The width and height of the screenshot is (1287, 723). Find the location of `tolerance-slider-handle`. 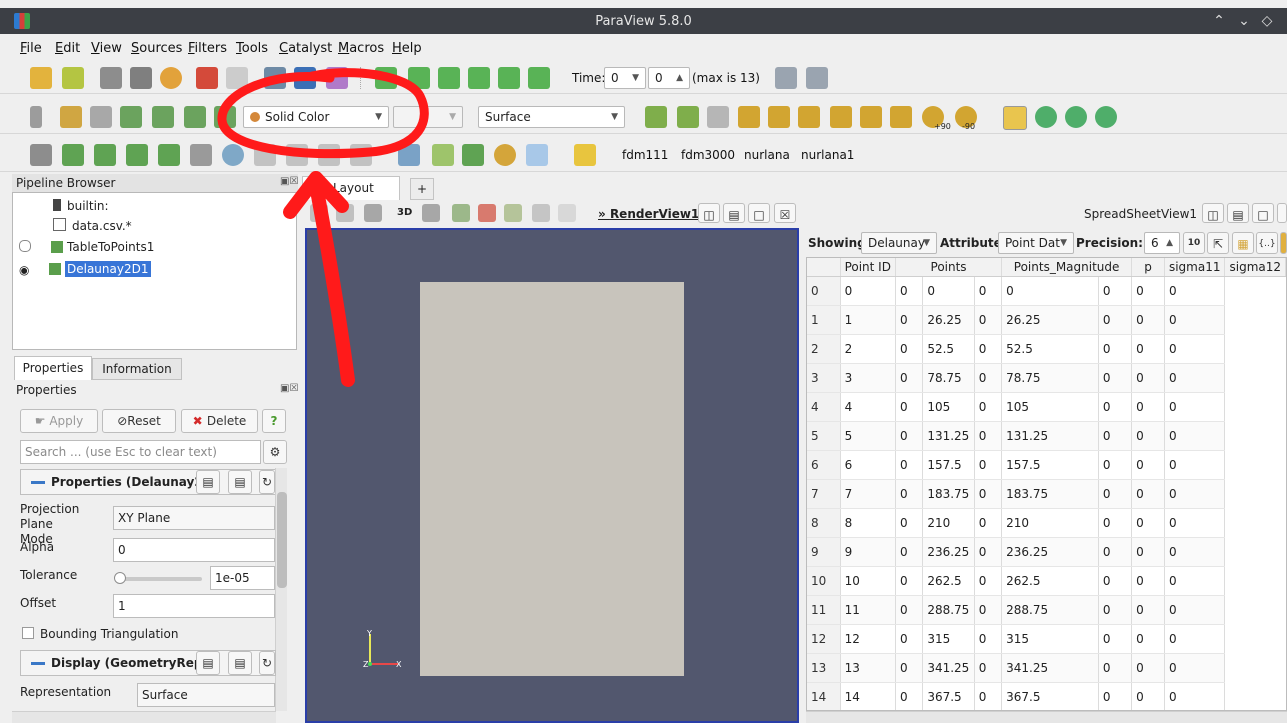

tolerance-slider-handle is located at coordinates (120, 578).